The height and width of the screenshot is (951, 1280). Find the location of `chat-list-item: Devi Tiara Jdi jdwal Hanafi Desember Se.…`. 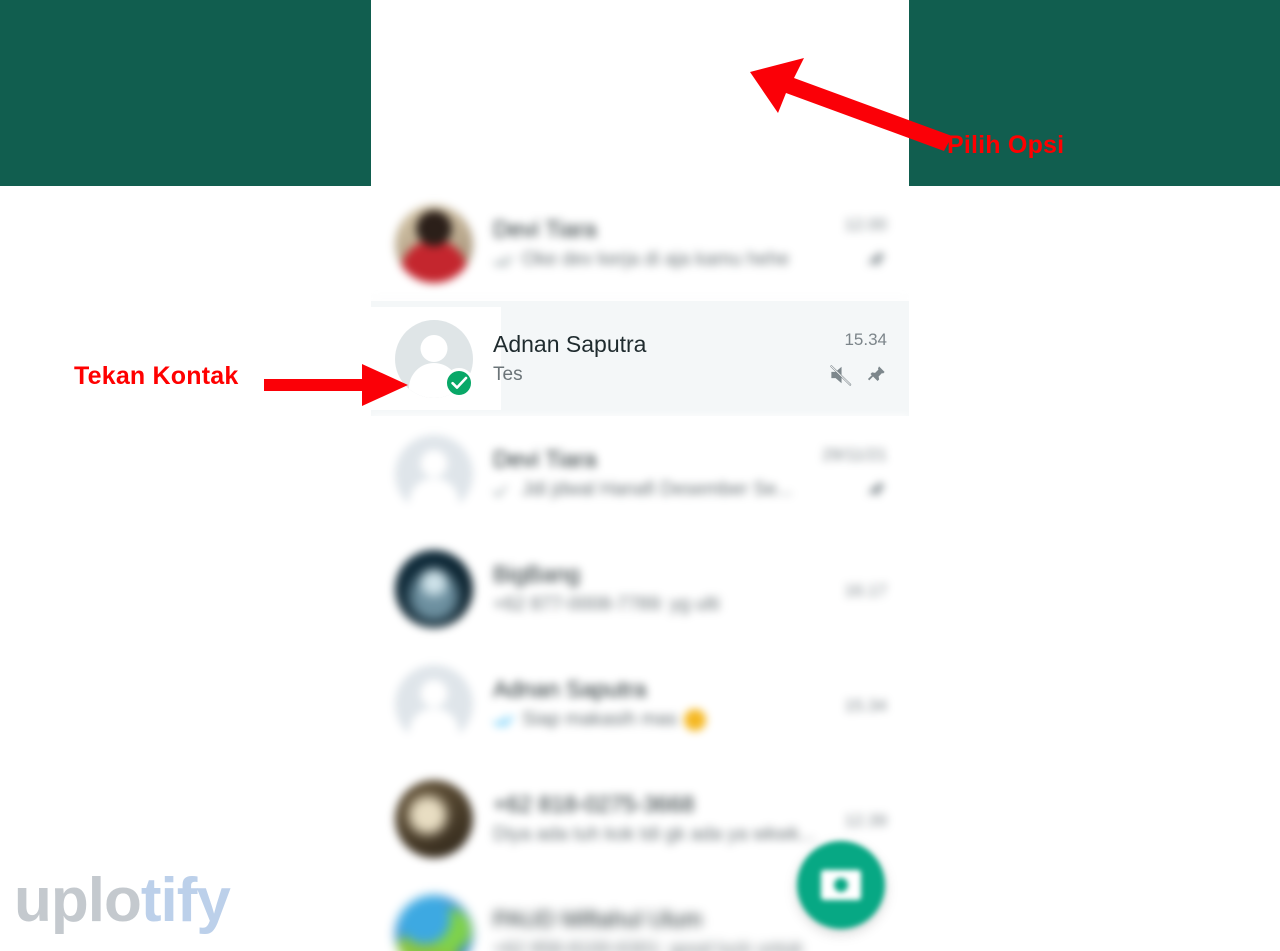

chat-list-item: Devi Tiara Jdi jdwal Hanafi Desember Se.… is located at coordinates (640, 473).